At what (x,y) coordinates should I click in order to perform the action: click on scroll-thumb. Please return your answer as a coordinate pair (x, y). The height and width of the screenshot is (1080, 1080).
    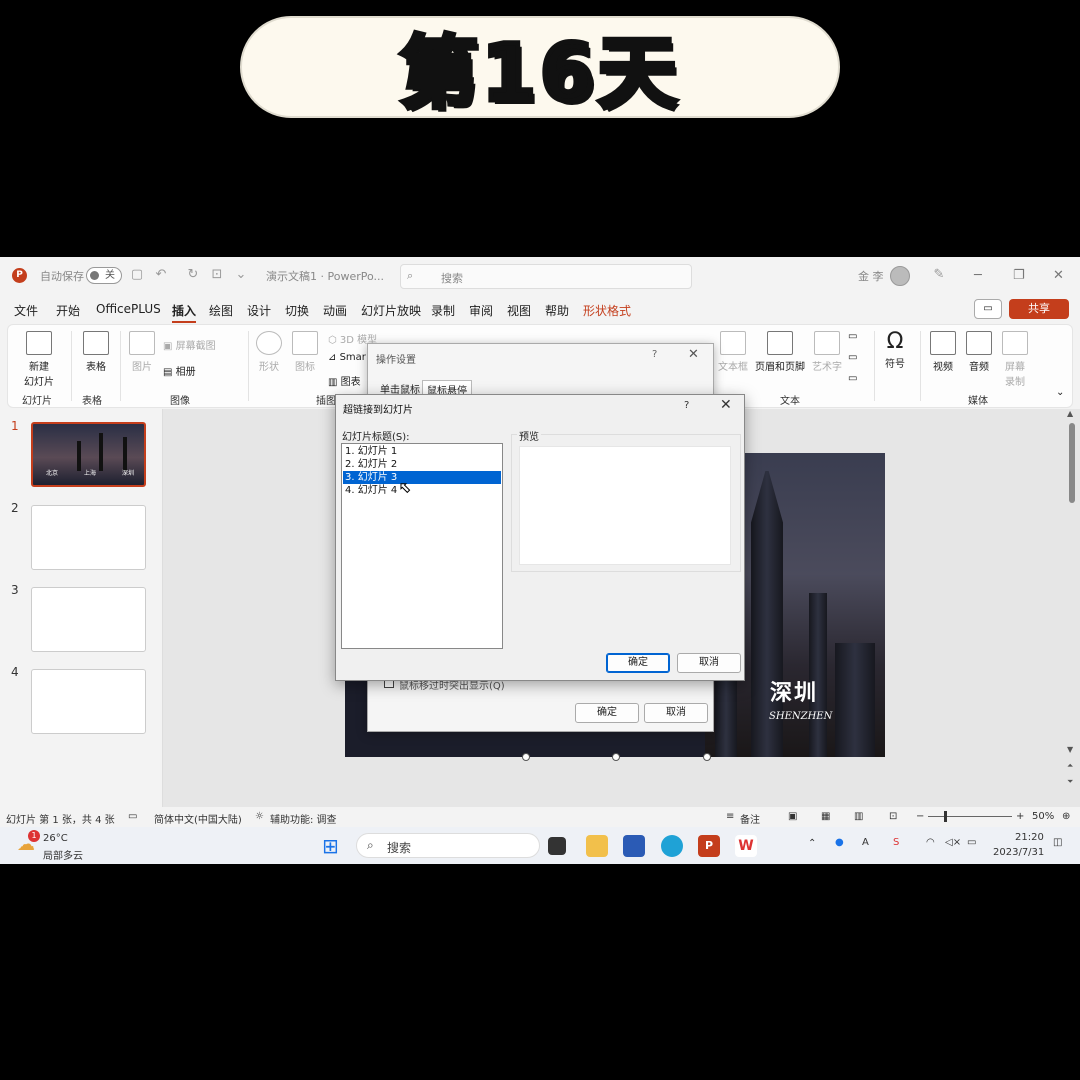
    Looking at the image, I should click on (1072, 463).